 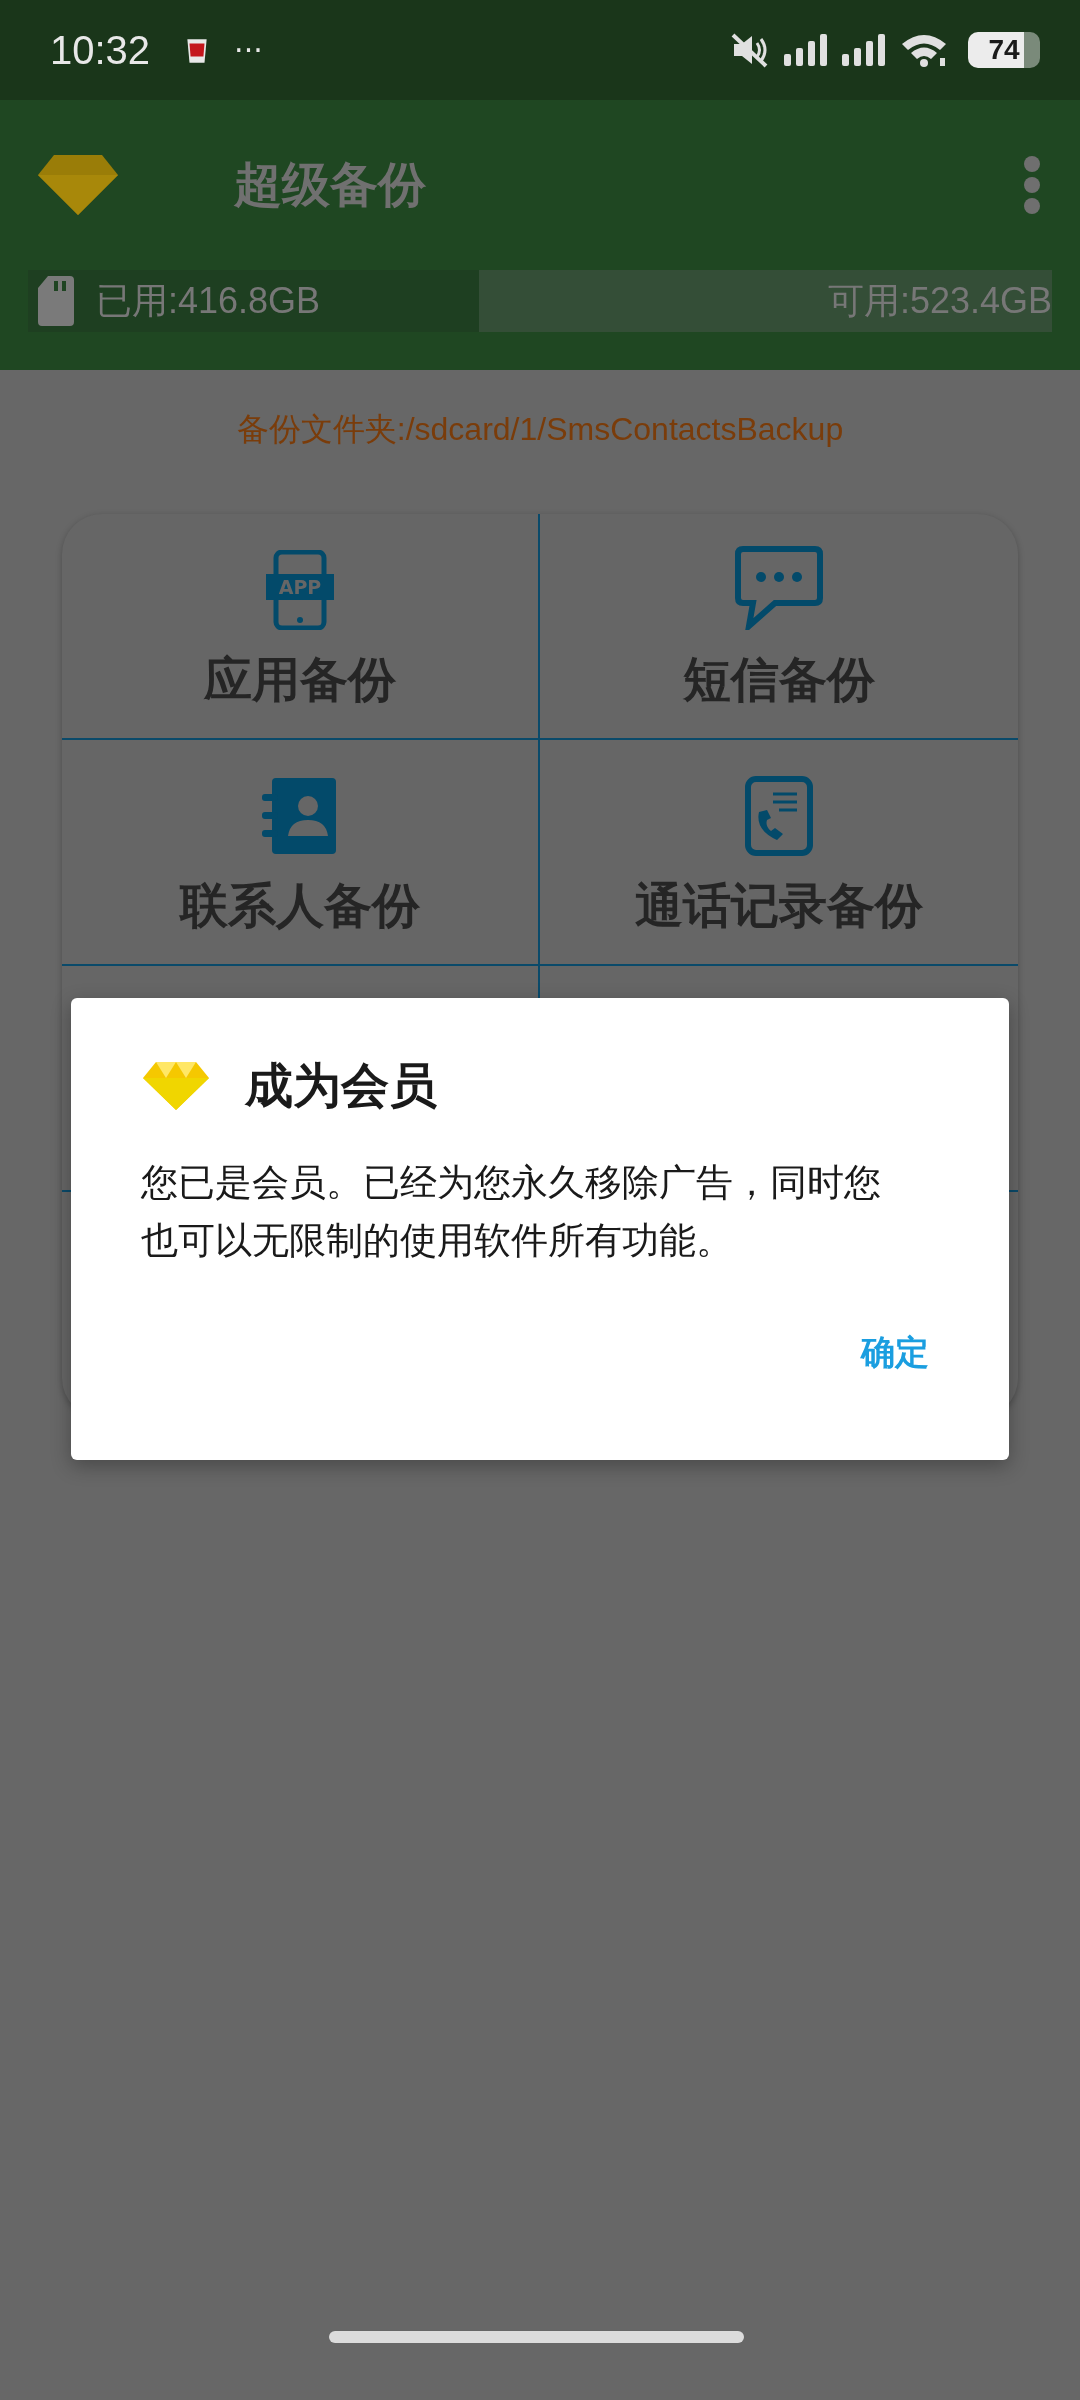 What do you see at coordinates (330, 184) in the screenshot?
I see `app-title: 超级备份` at bounding box center [330, 184].